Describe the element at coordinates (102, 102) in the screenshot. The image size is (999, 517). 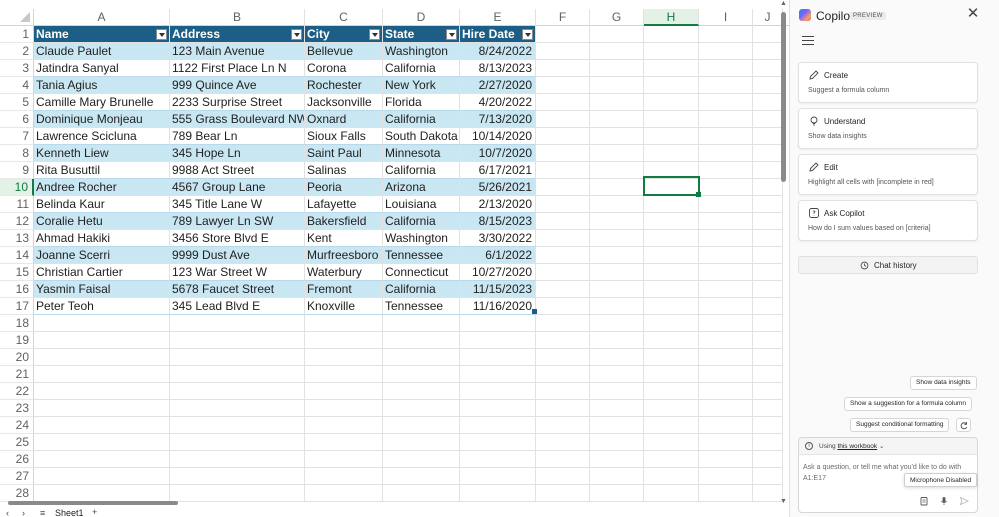
I see `cell-name: Camille Mary Brunelle` at that location.